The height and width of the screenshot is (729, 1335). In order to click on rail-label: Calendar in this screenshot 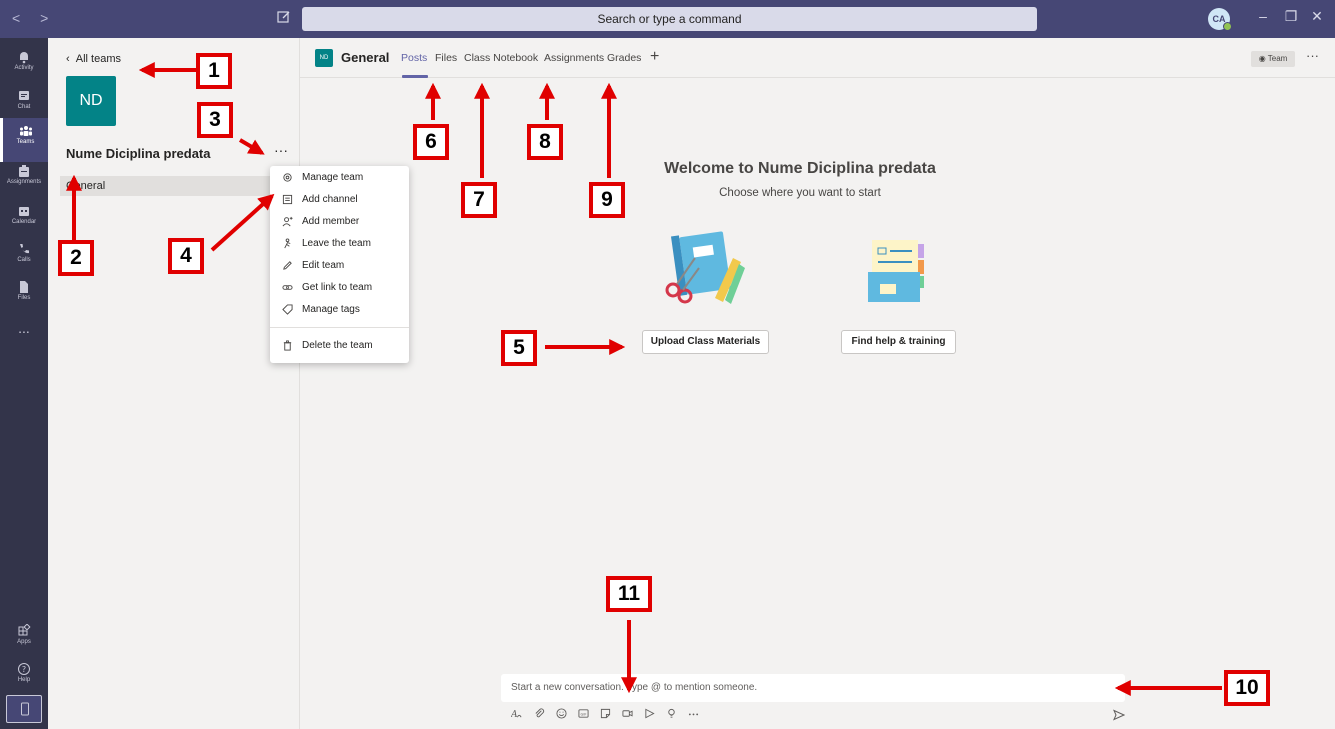, I will do `click(24, 222)`.